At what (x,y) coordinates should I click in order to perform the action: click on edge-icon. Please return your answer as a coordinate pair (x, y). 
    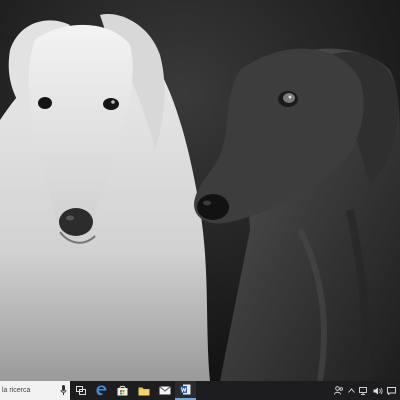
    Looking at the image, I should click on (101, 390).